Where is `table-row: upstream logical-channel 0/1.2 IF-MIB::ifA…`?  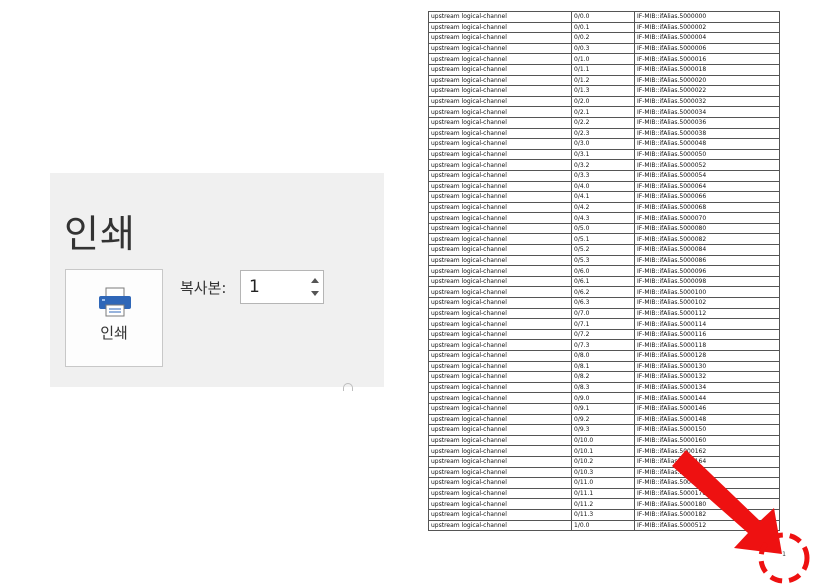
table-row: upstream logical-channel 0/1.2 IF-MIB::ifA… is located at coordinates (604, 80).